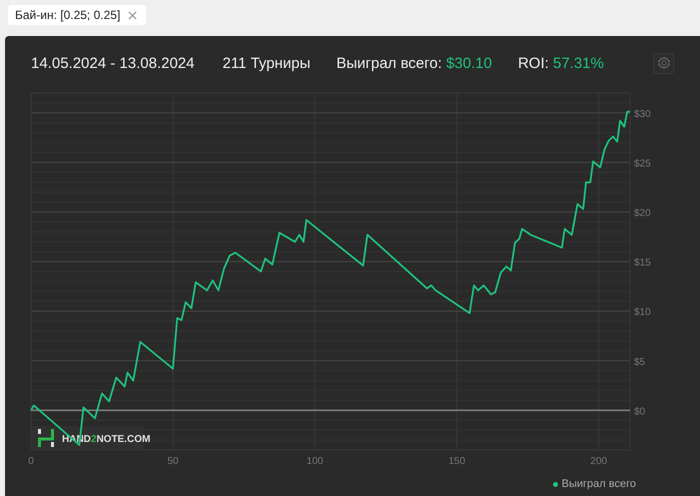  Describe the element at coordinates (642, 213) in the screenshot. I see `y-axis-label: $20` at that location.